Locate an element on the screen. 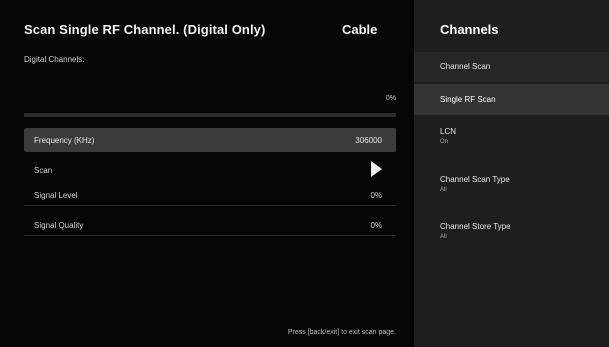 The height and width of the screenshot is (347, 609). menu-item-label: Channel Store Type is located at coordinates (475, 226).